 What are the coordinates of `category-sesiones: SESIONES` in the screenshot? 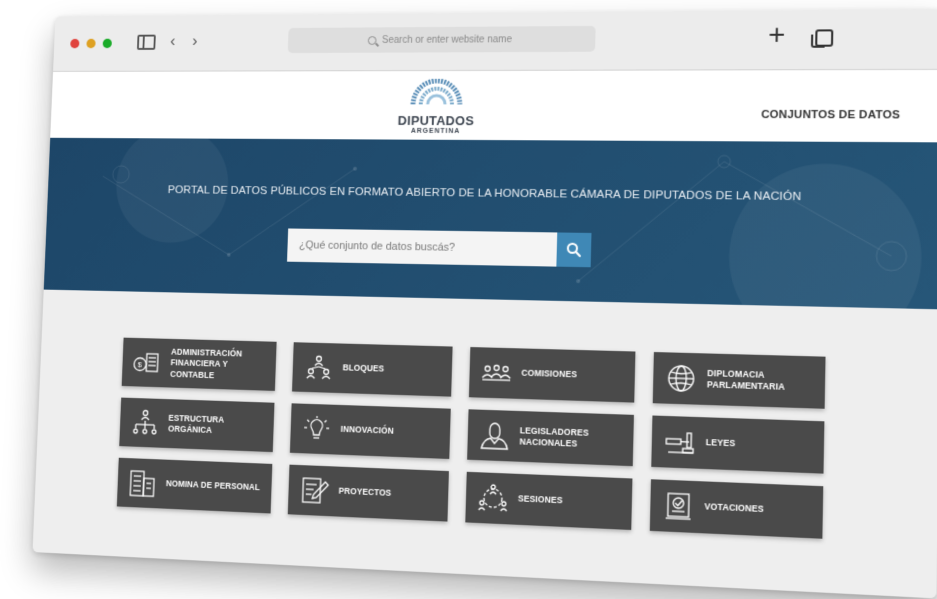 It's located at (549, 500).